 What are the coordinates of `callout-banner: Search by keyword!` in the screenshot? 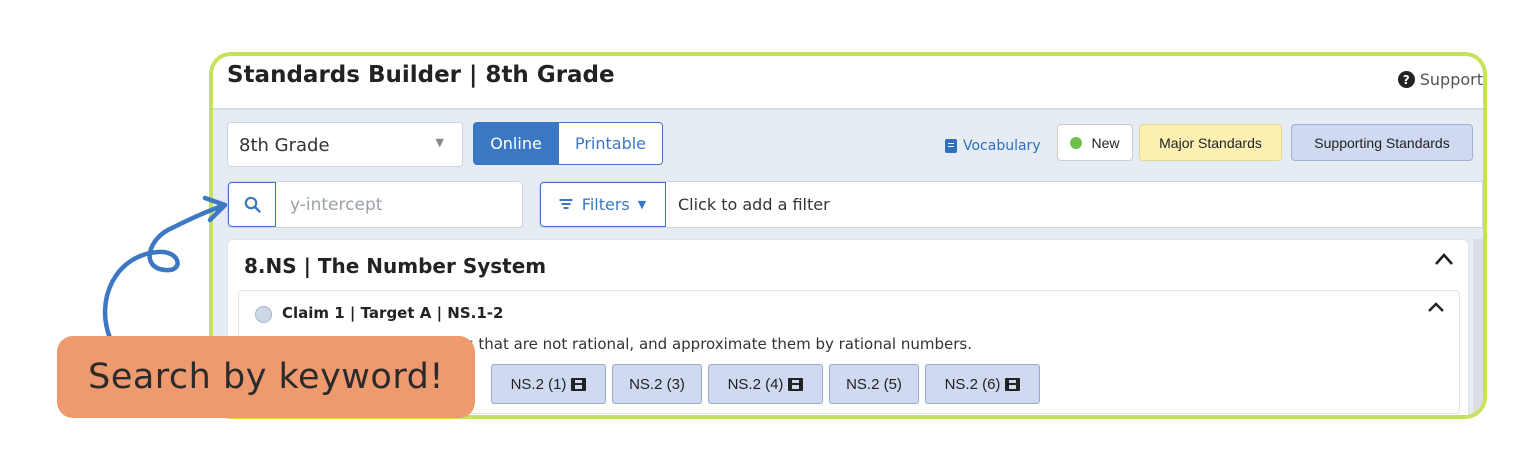 It's located at (266, 377).